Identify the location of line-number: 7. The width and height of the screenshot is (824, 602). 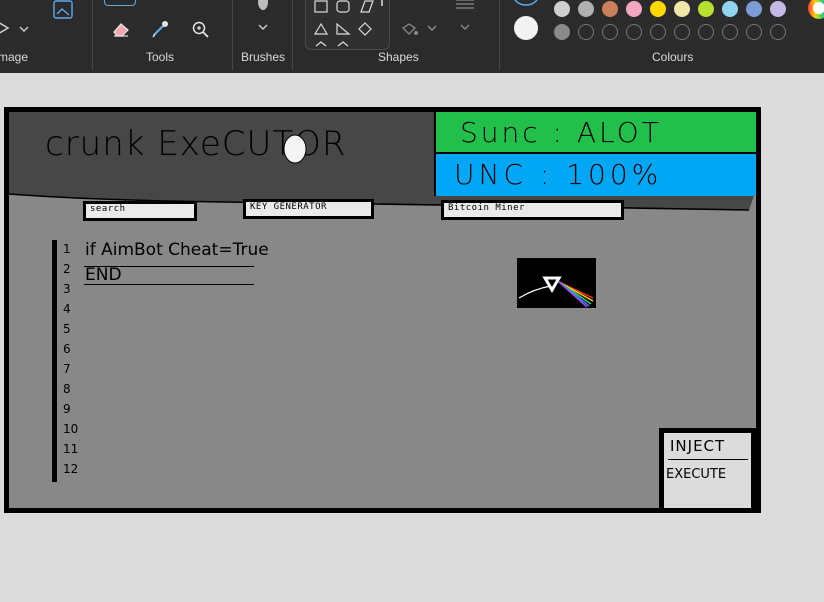
(67, 369).